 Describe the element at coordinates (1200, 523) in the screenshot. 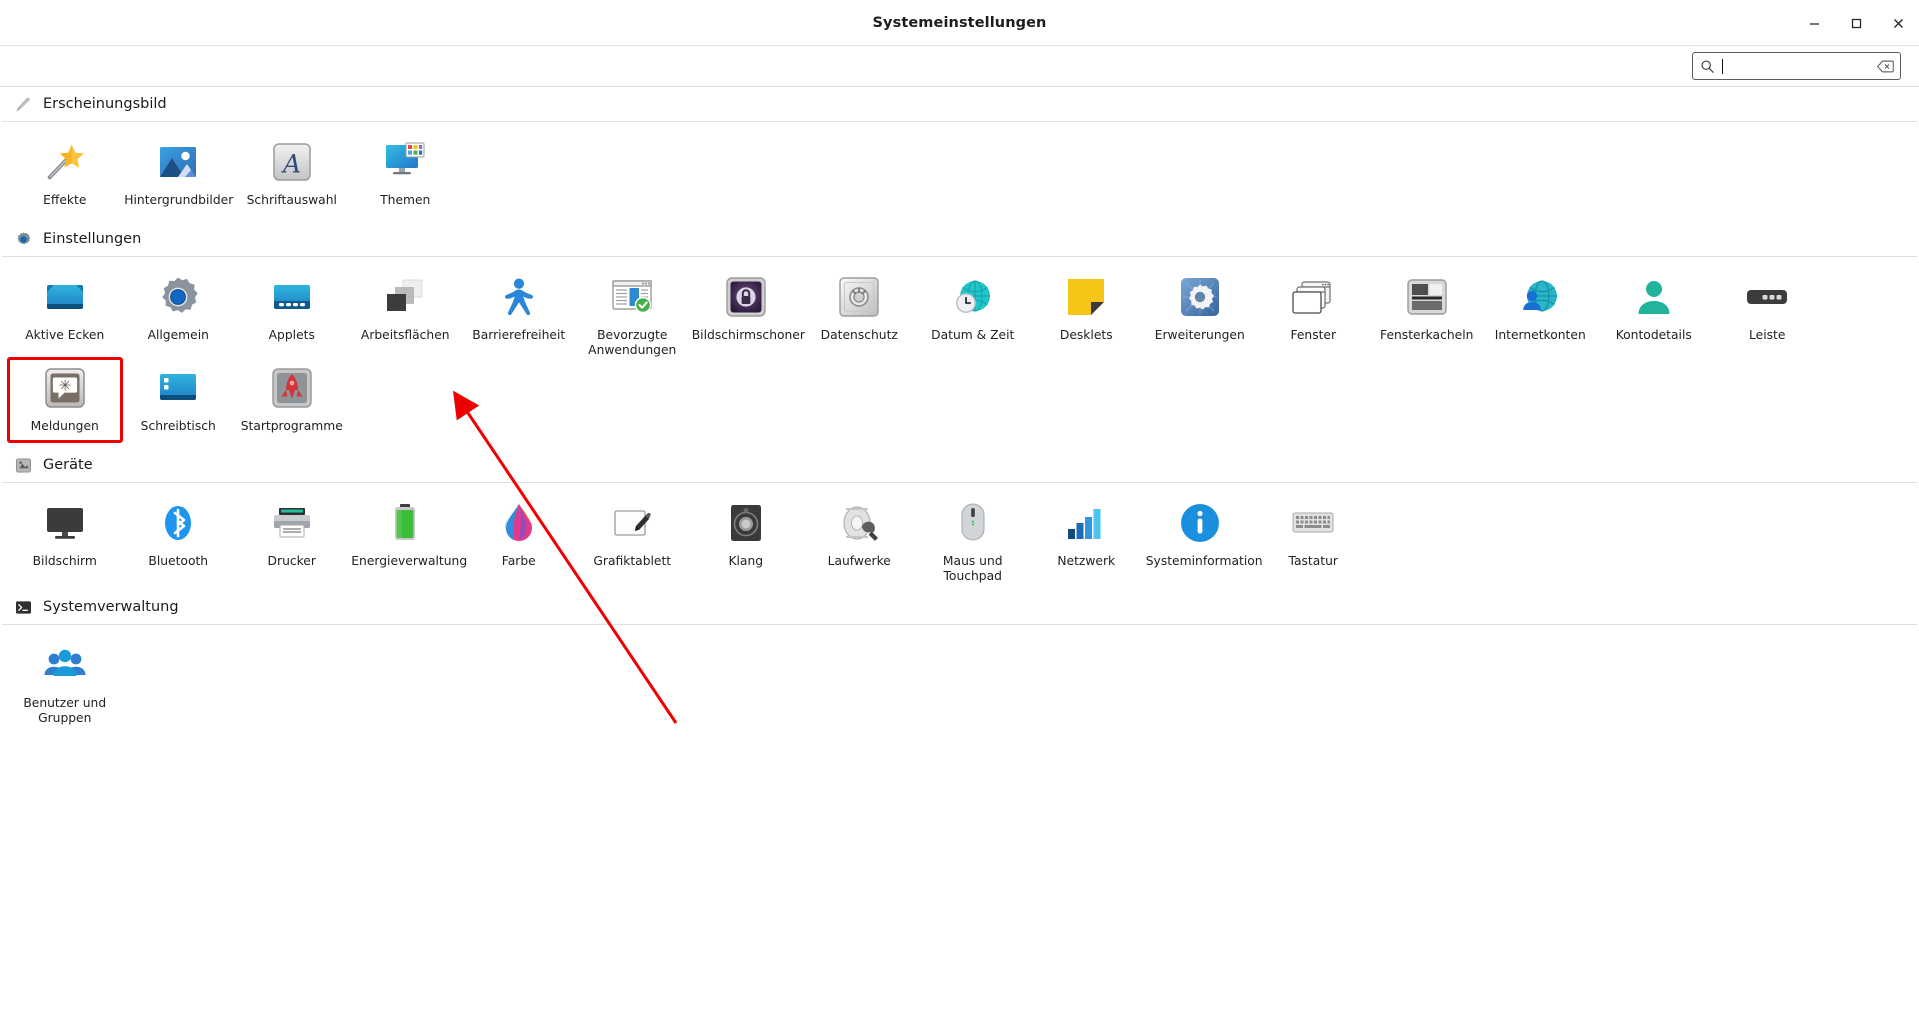

I see `info-circle-icon` at that location.